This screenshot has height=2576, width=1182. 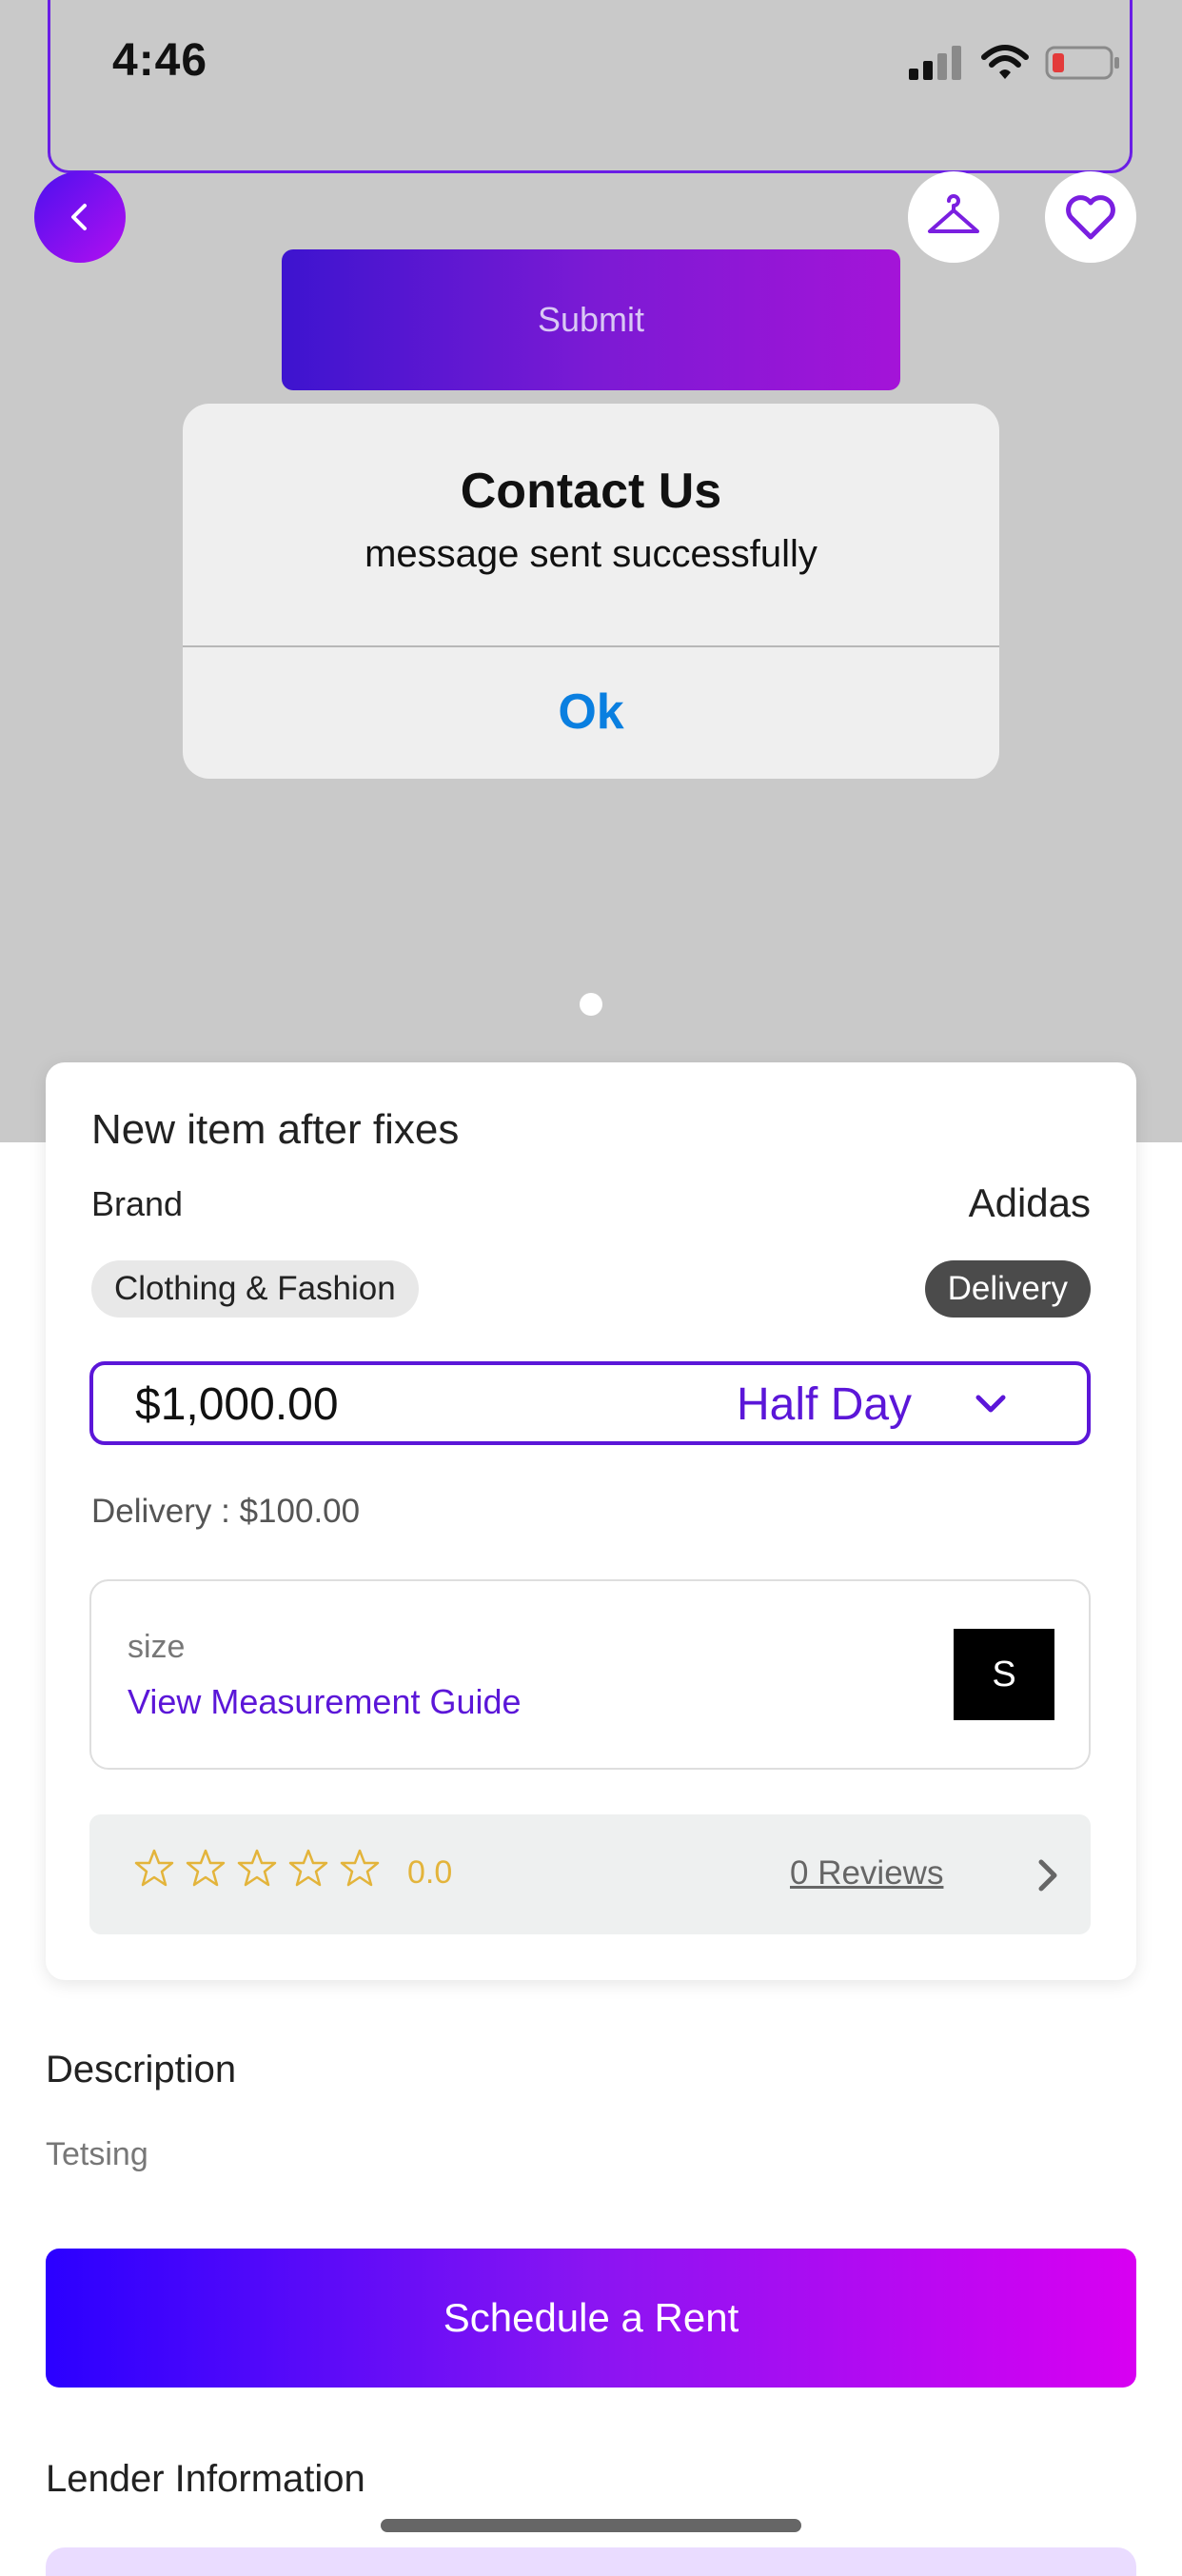 What do you see at coordinates (1047, 1875) in the screenshot?
I see `chevron-right-icon` at bounding box center [1047, 1875].